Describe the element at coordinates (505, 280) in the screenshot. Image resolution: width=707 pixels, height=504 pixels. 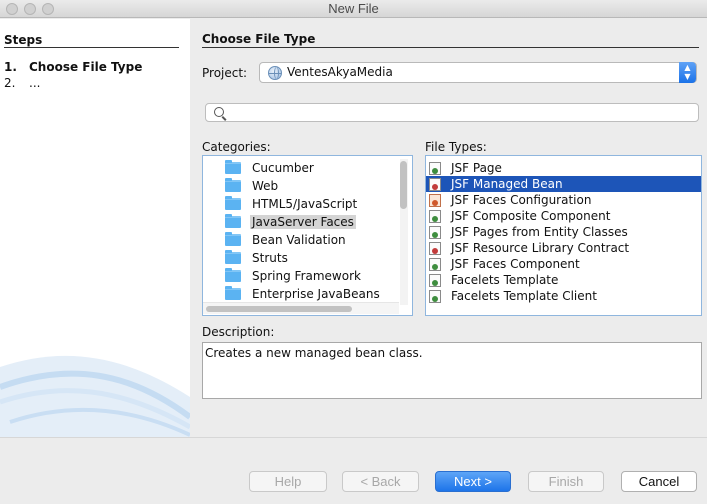
I see `file-type-label: Facelets Template` at that location.